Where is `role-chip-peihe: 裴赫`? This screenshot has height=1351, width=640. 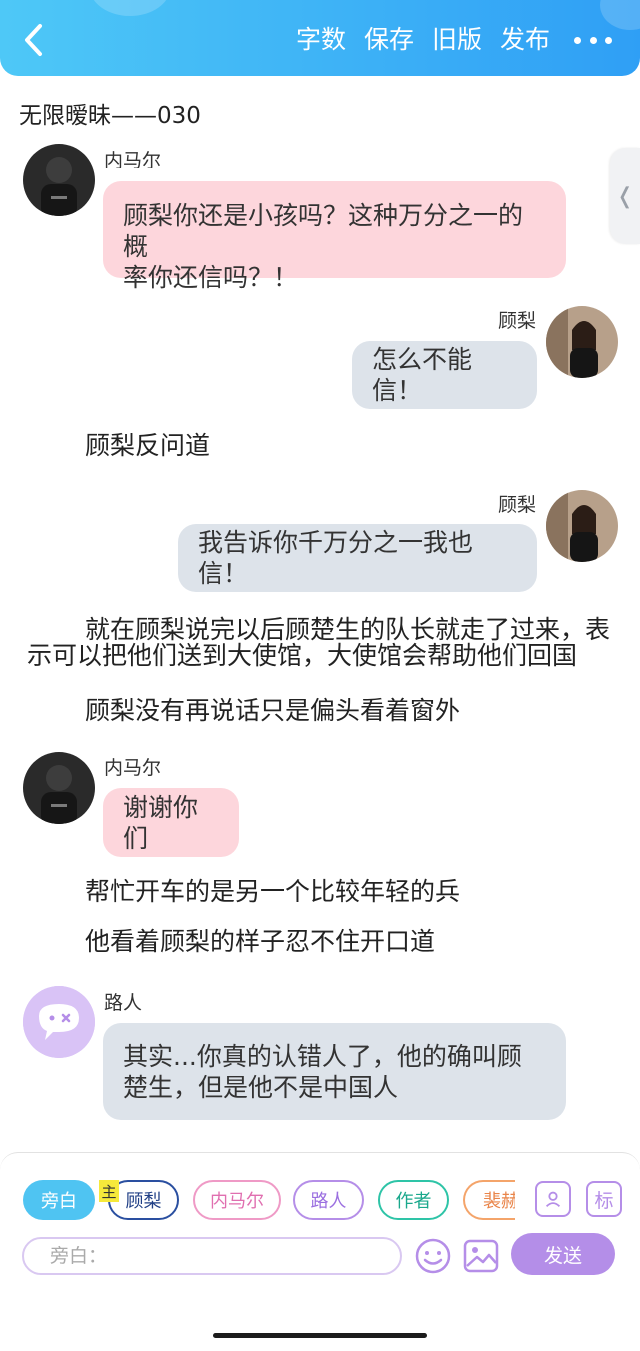
role-chip-peihe: 裴赫 is located at coordinates (489, 1200).